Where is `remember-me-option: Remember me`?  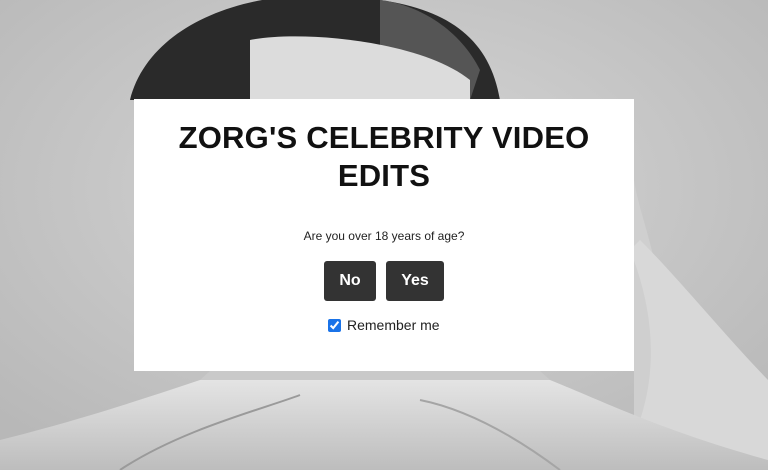 remember-me-option: Remember me is located at coordinates (384, 325).